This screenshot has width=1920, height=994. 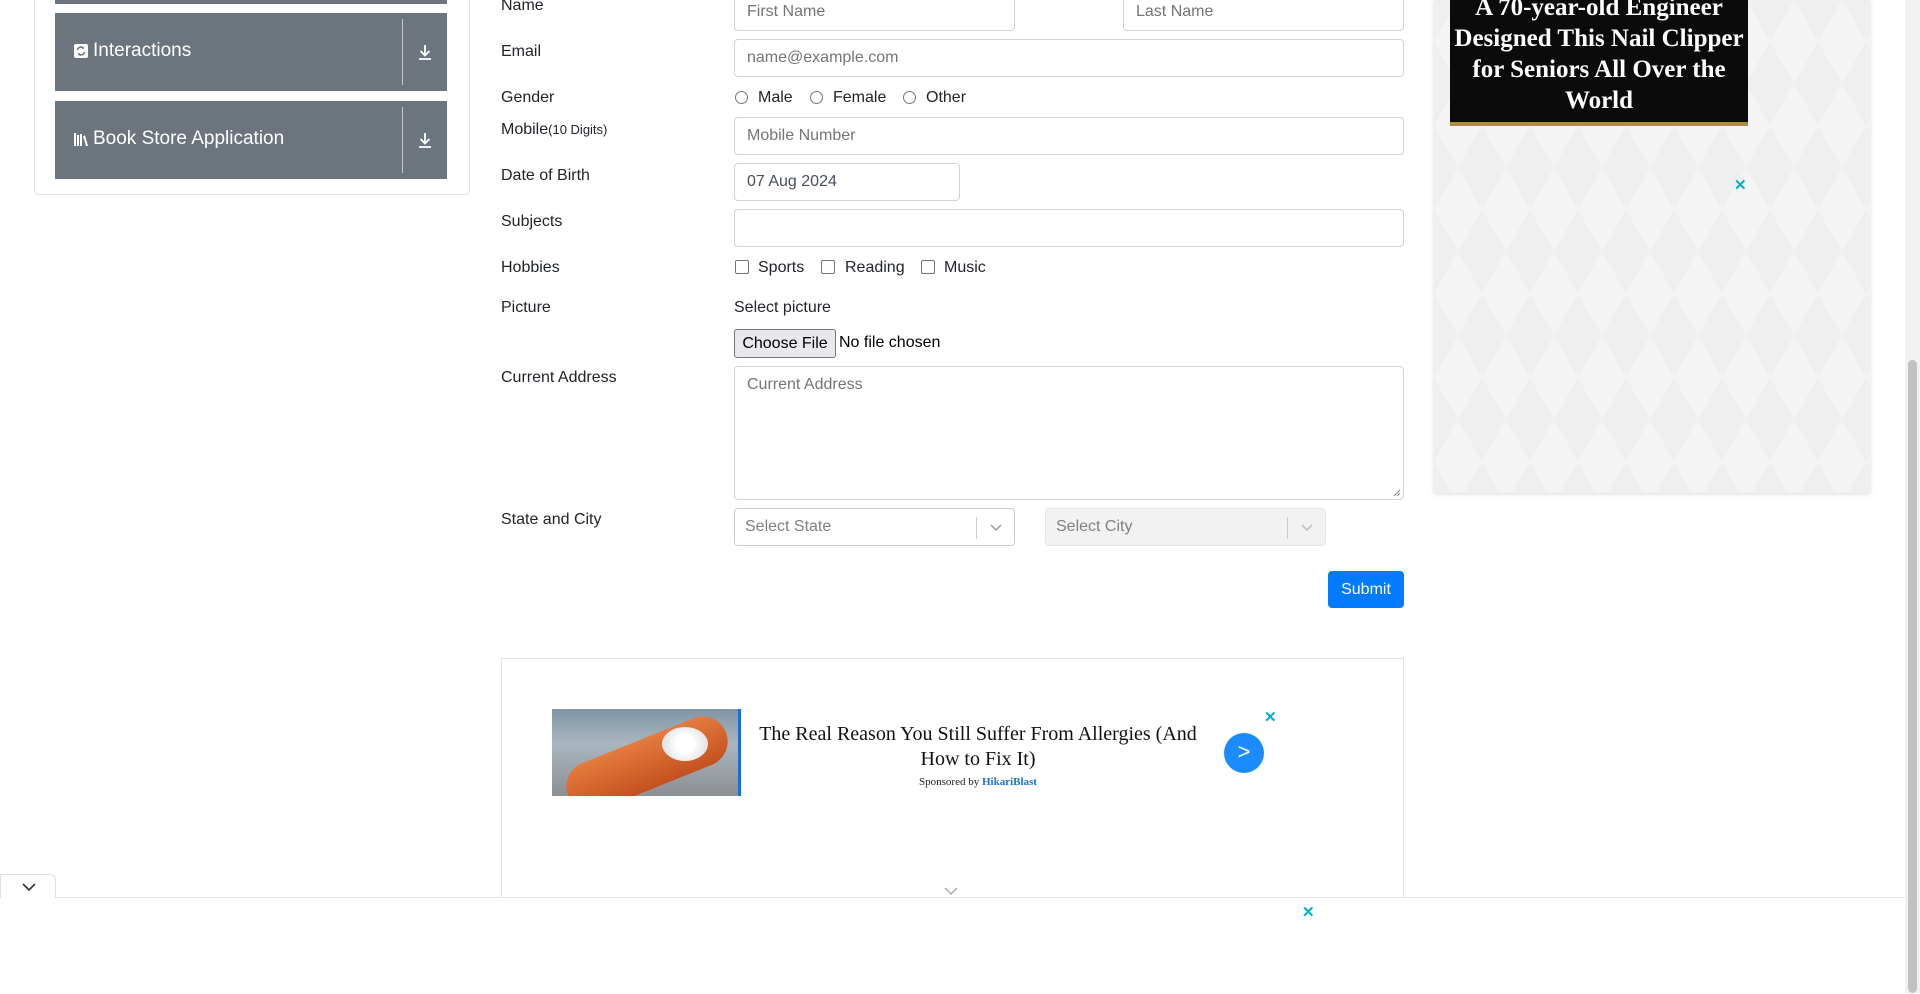 I want to click on mobile-placeholder: Mobile Number, so click(x=801, y=135).